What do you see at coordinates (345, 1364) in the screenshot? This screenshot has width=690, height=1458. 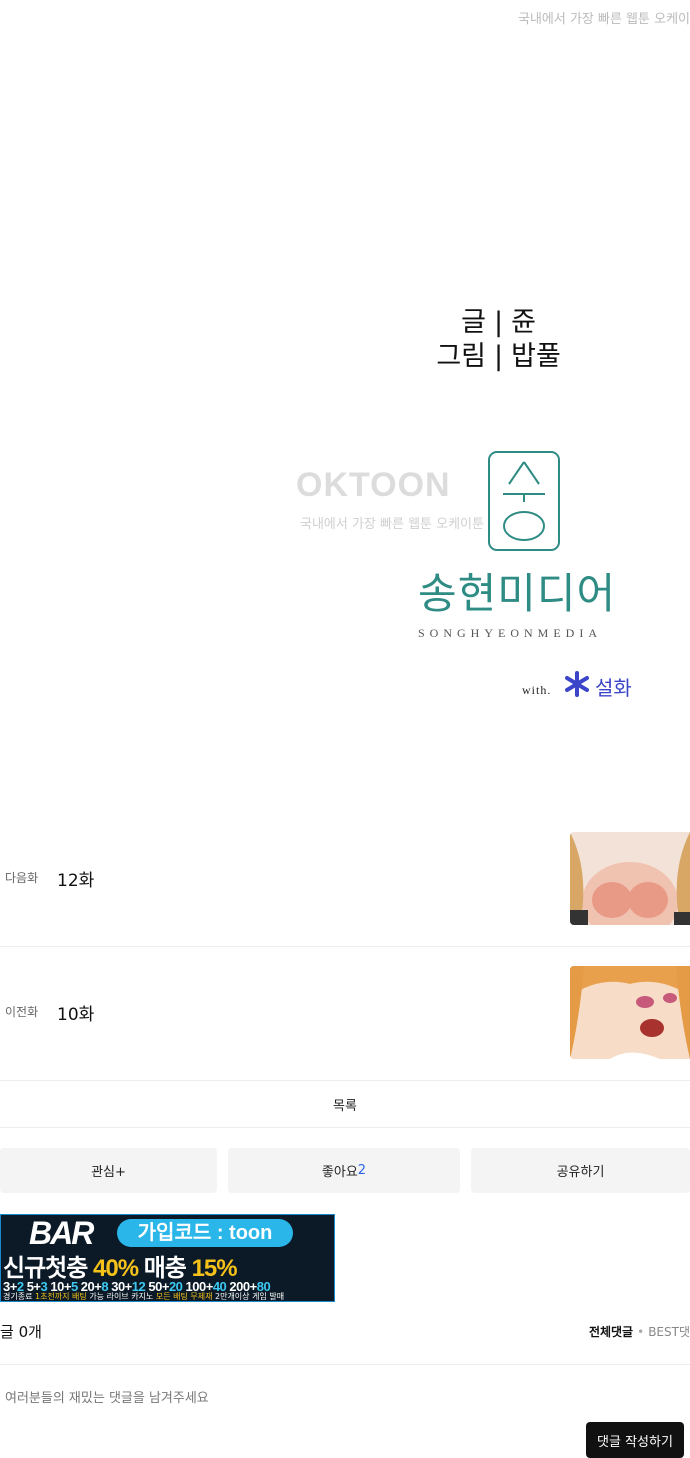 I see `comment-divider` at bounding box center [345, 1364].